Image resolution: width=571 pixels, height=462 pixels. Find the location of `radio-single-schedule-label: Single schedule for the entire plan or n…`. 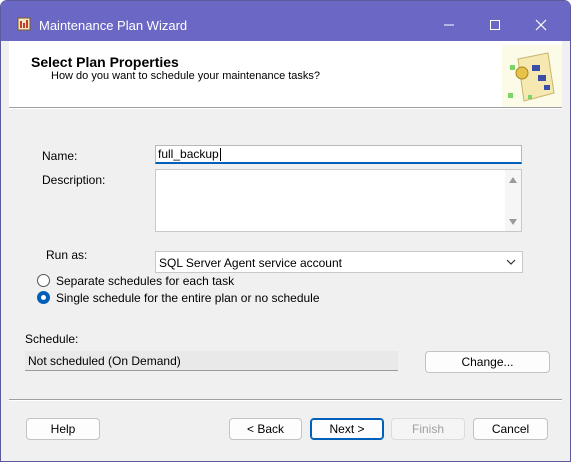

radio-single-schedule-label: Single schedule for the entire plan or n… is located at coordinates (188, 298).